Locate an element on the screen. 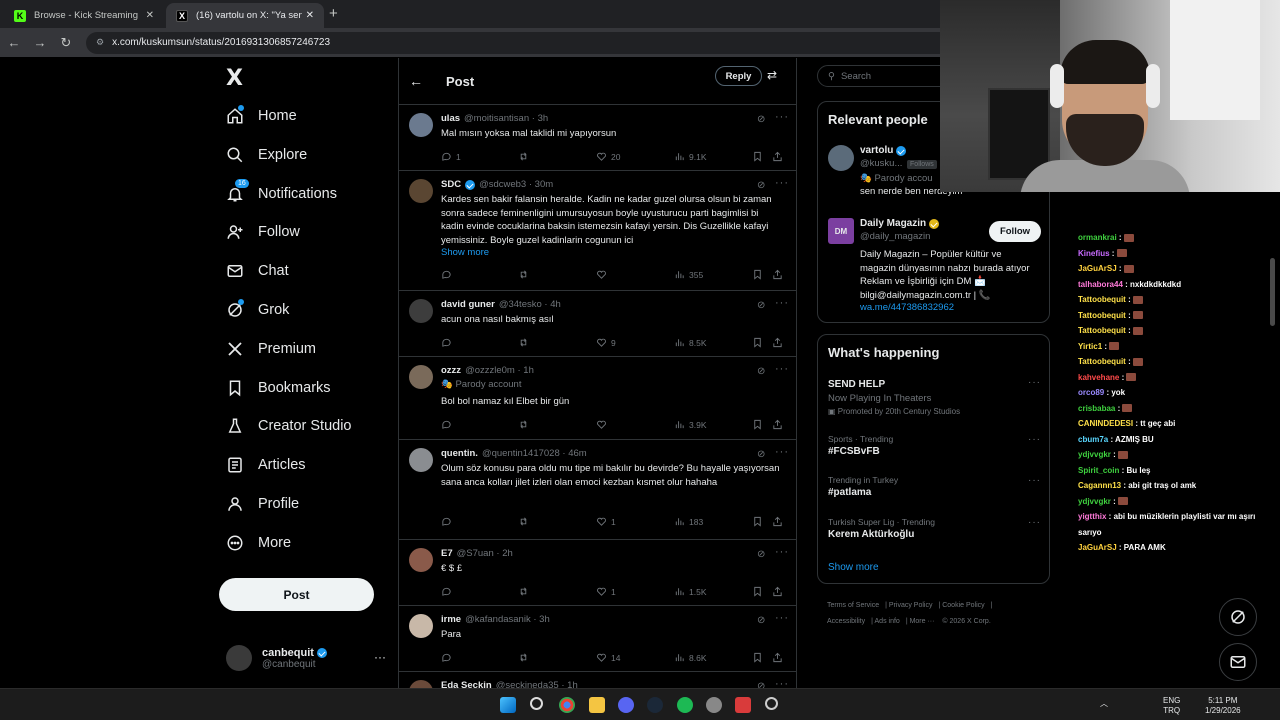  site-info-icon: ⚙ is located at coordinates (100, 42).